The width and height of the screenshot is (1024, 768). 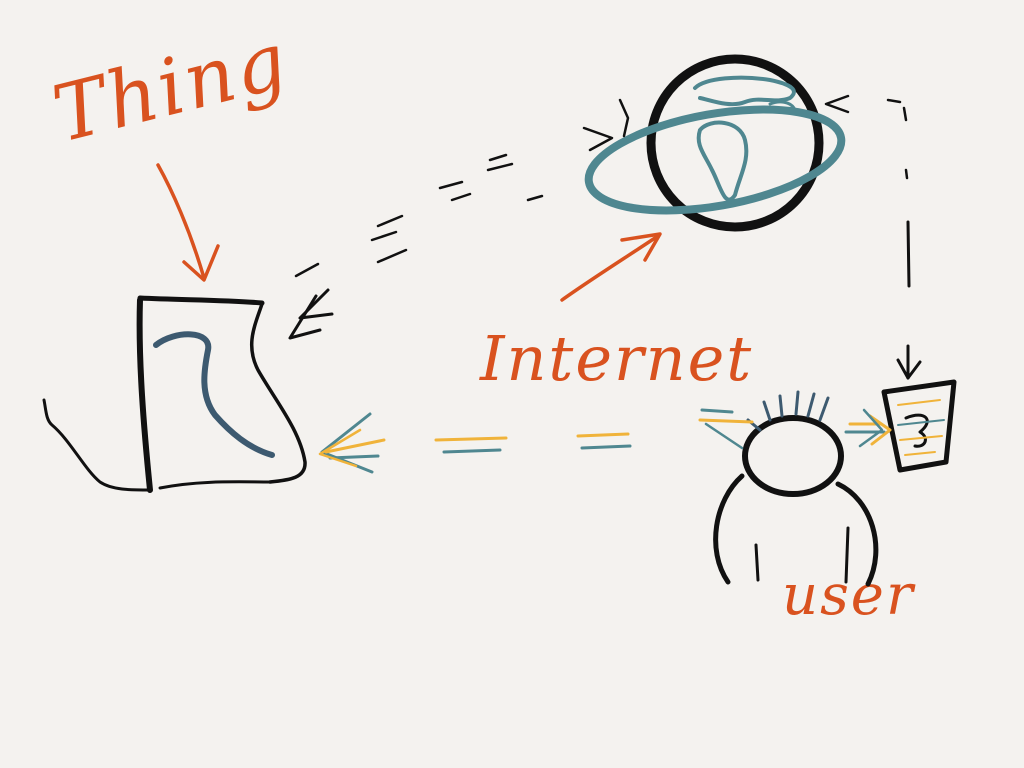 What do you see at coordinates (904, 239) in the screenshot?
I see `connection-internet-user-device` at bounding box center [904, 239].